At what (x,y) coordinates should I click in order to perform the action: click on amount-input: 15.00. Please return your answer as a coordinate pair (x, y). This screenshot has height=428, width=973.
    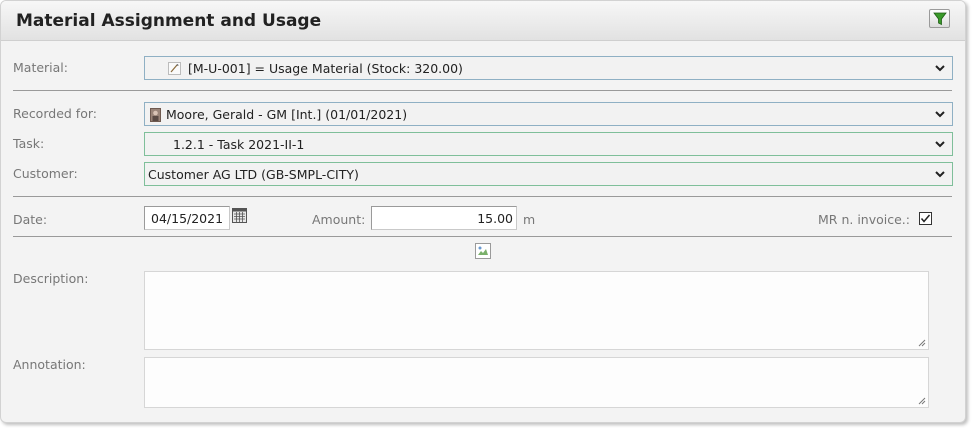
    Looking at the image, I should click on (444, 218).